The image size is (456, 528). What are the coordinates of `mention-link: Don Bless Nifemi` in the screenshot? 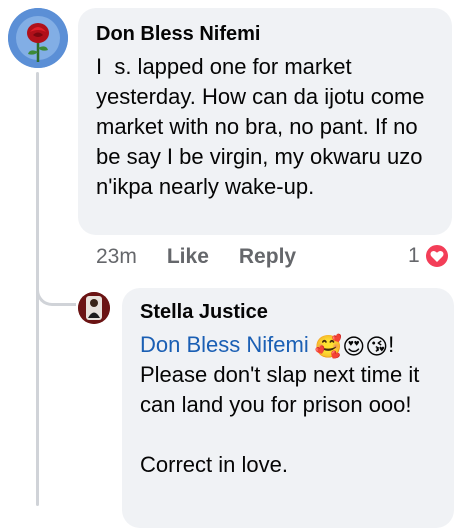 It's located at (224, 344).